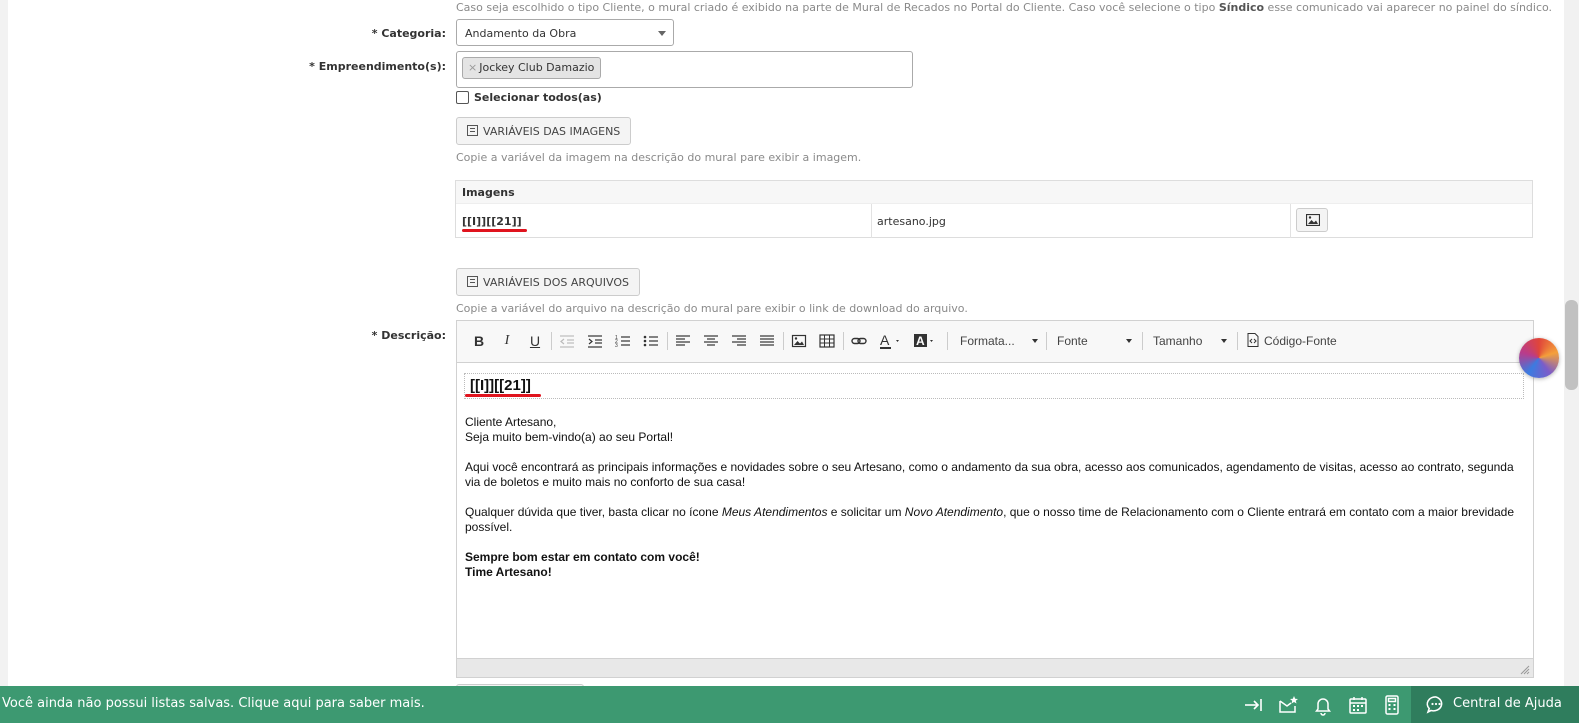 This screenshot has width=1579, height=723. What do you see at coordinates (508, 572) in the screenshot?
I see `signature-line: Time Artesano!` at bounding box center [508, 572].